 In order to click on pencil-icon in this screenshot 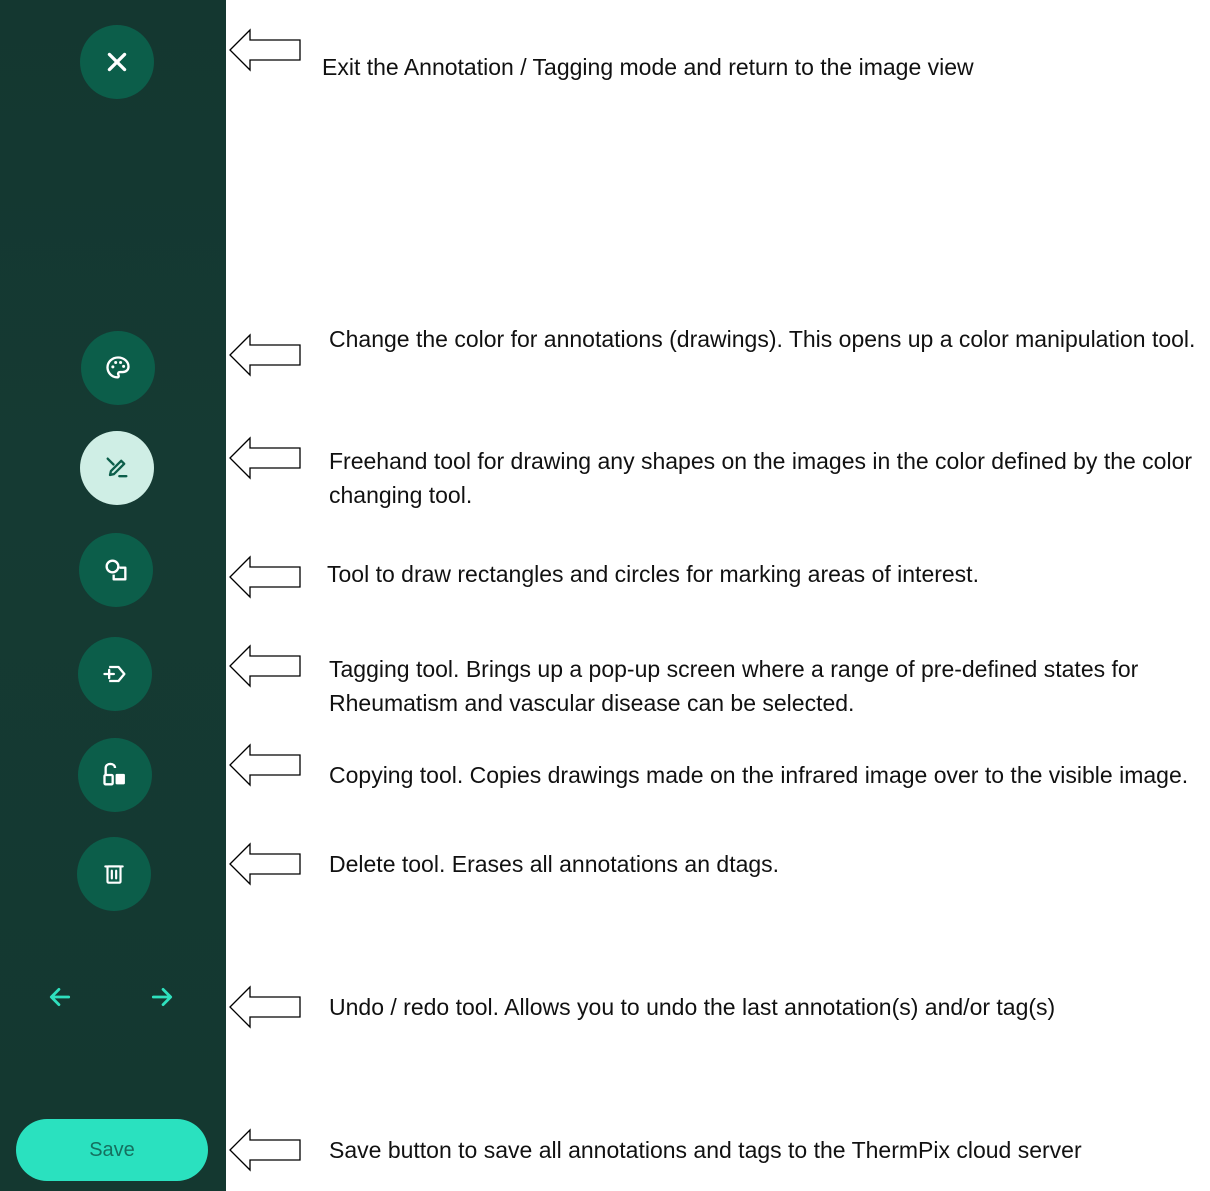, I will do `click(117, 468)`.